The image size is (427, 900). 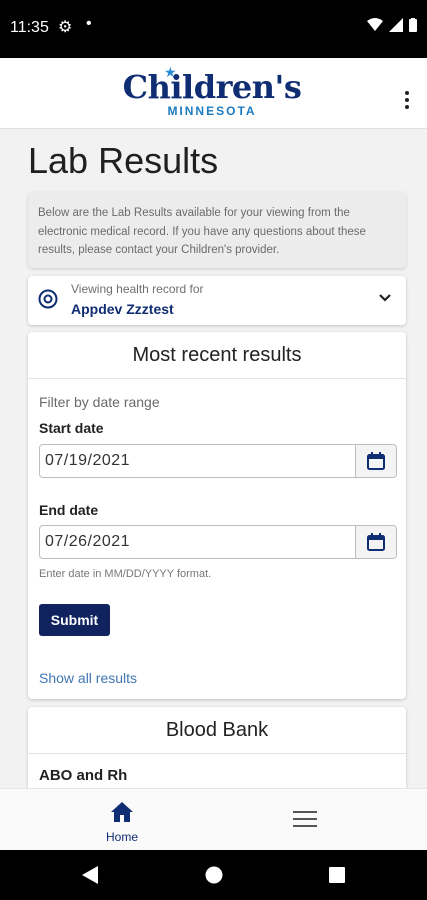 I want to click on end-date-calendar-button, so click(x=375, y=542).